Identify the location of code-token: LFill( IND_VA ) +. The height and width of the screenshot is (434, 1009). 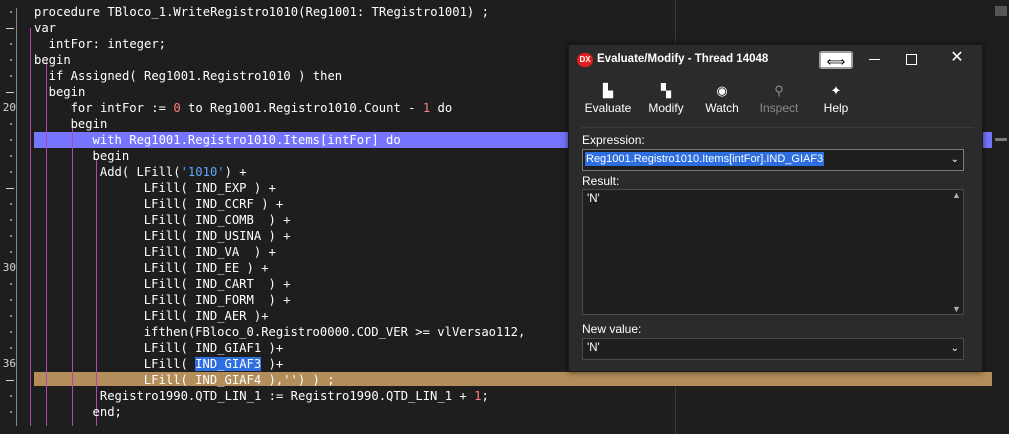
(209, 252).